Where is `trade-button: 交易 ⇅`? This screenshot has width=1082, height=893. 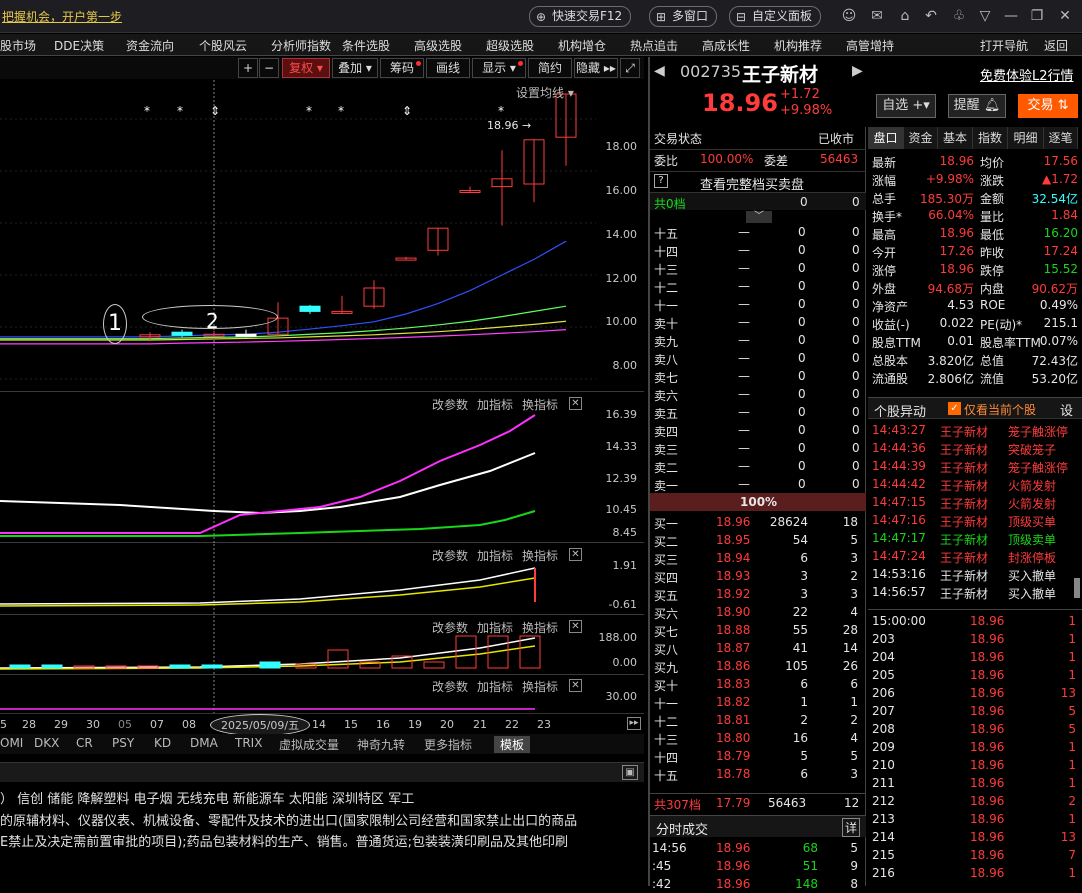 trade-button: 交易 ⇅ is located at coordinates (1048, 106).